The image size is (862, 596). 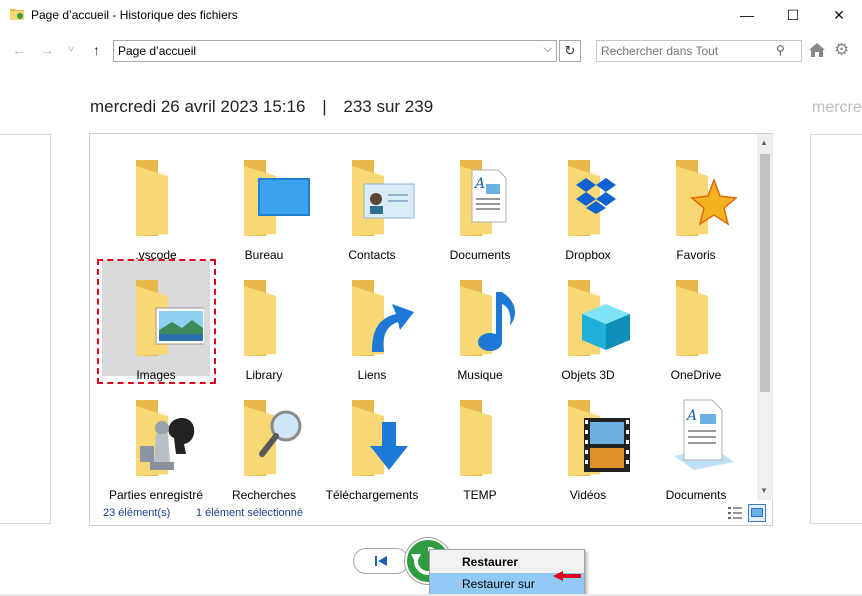 What do you see at coordinates (780, 50) in the screenshot?
I see `search-icon: ⚲` at bounding box center [780, 50].